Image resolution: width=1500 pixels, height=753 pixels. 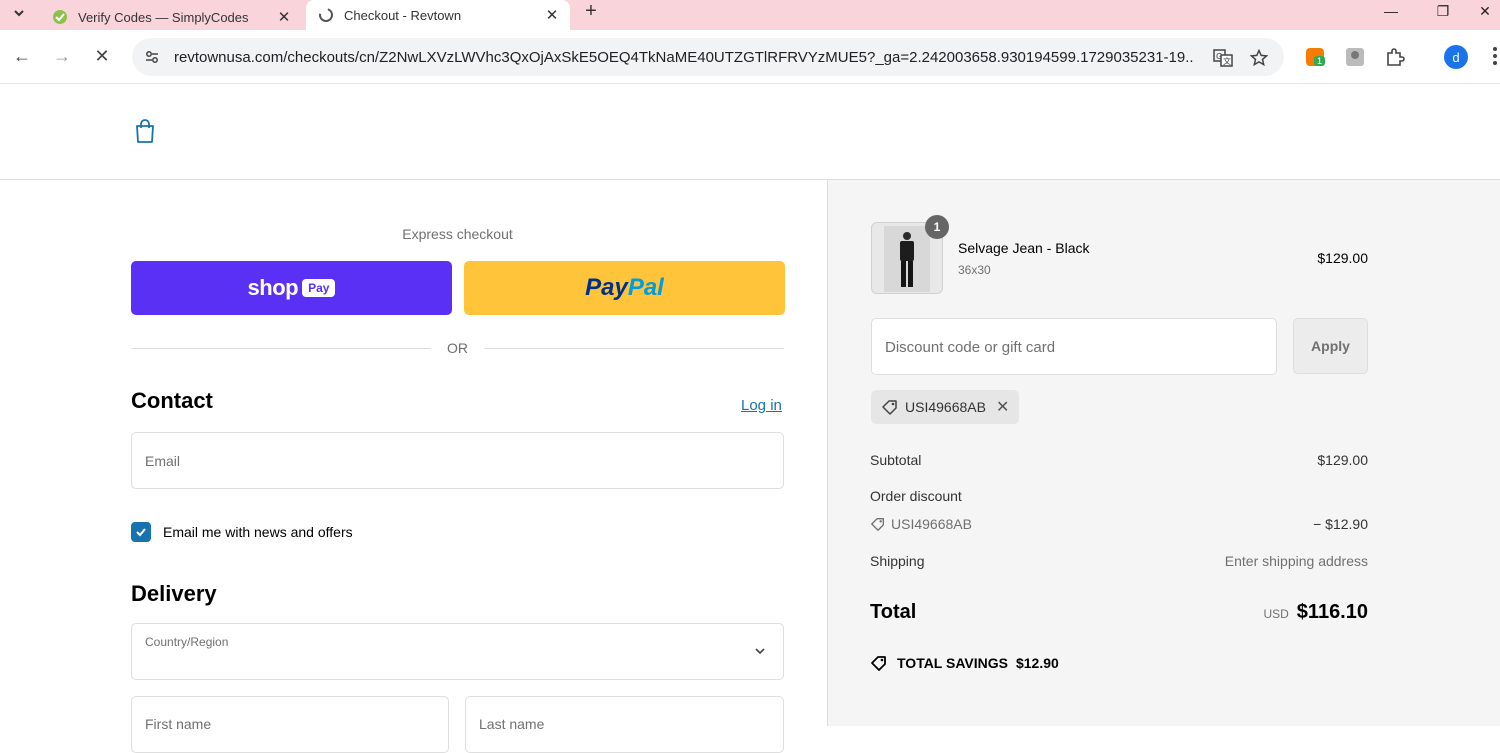 I want to click on product-variant: 36x30, so click(x=974, y=270).